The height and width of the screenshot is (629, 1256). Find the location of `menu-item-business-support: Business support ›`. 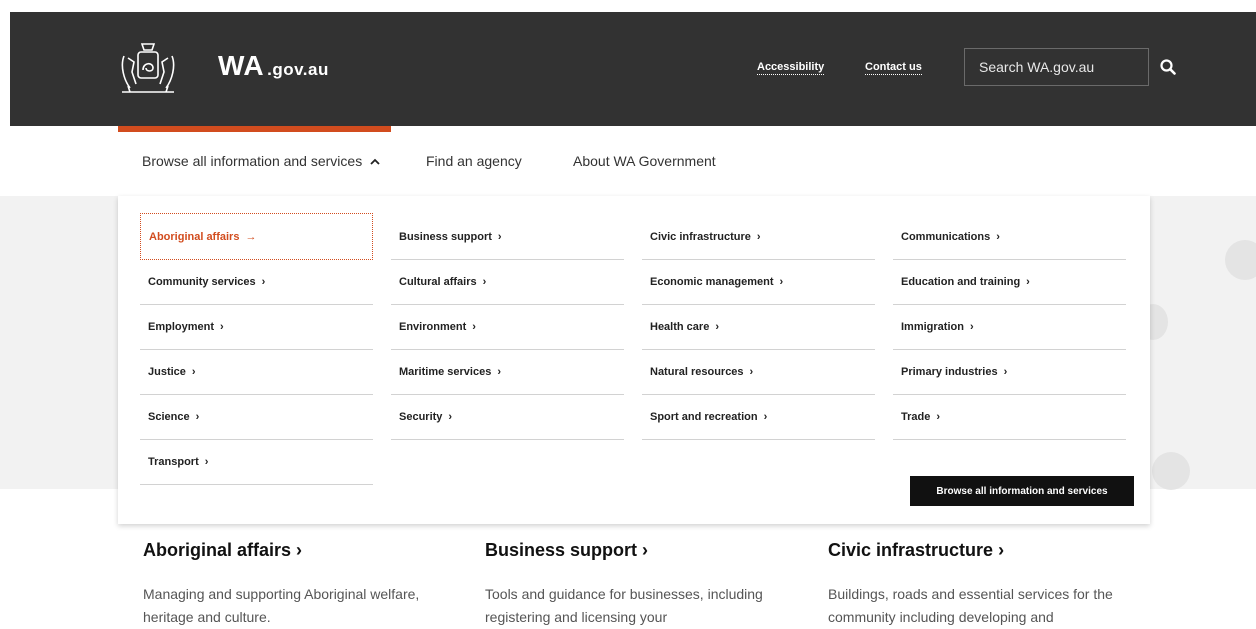

menu-item-business-support: Business support › is located at coordinates (507, 237).